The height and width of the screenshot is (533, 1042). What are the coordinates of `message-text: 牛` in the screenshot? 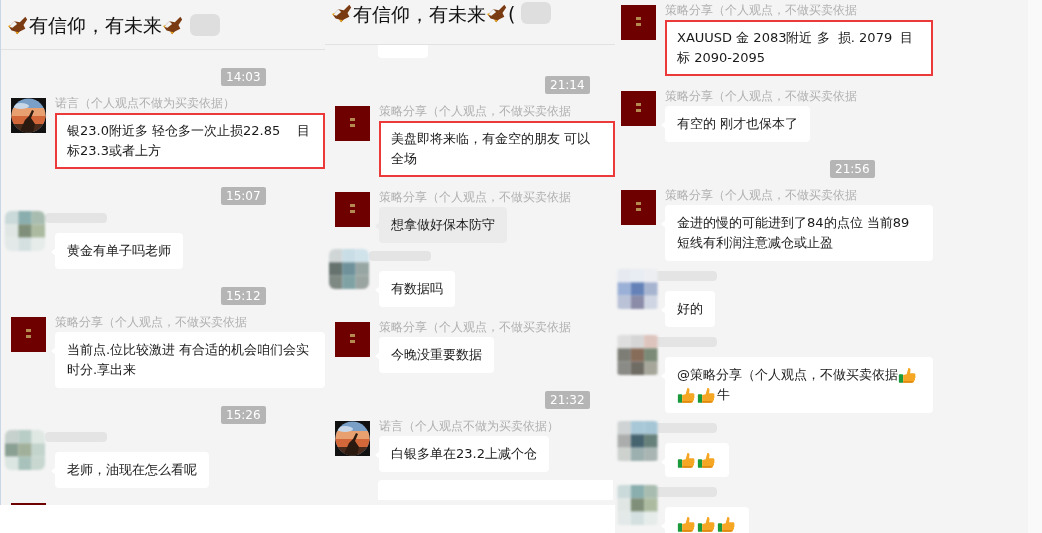 It's located at (723, 395).